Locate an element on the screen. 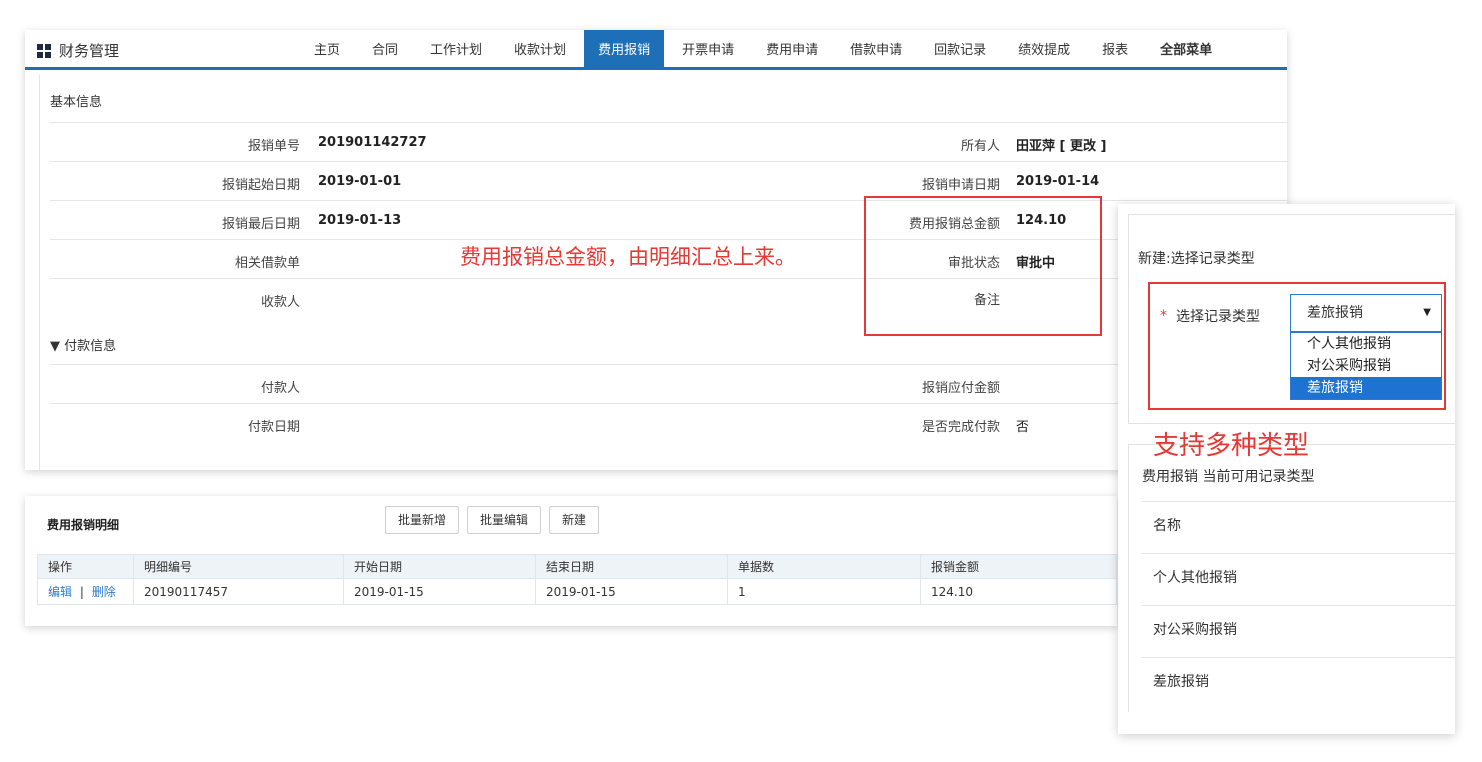 The height and width of the screenshot is (762, 1482). owner-link: 田亚萍 [ 更改 ] is located at coordinates (1061, 144).